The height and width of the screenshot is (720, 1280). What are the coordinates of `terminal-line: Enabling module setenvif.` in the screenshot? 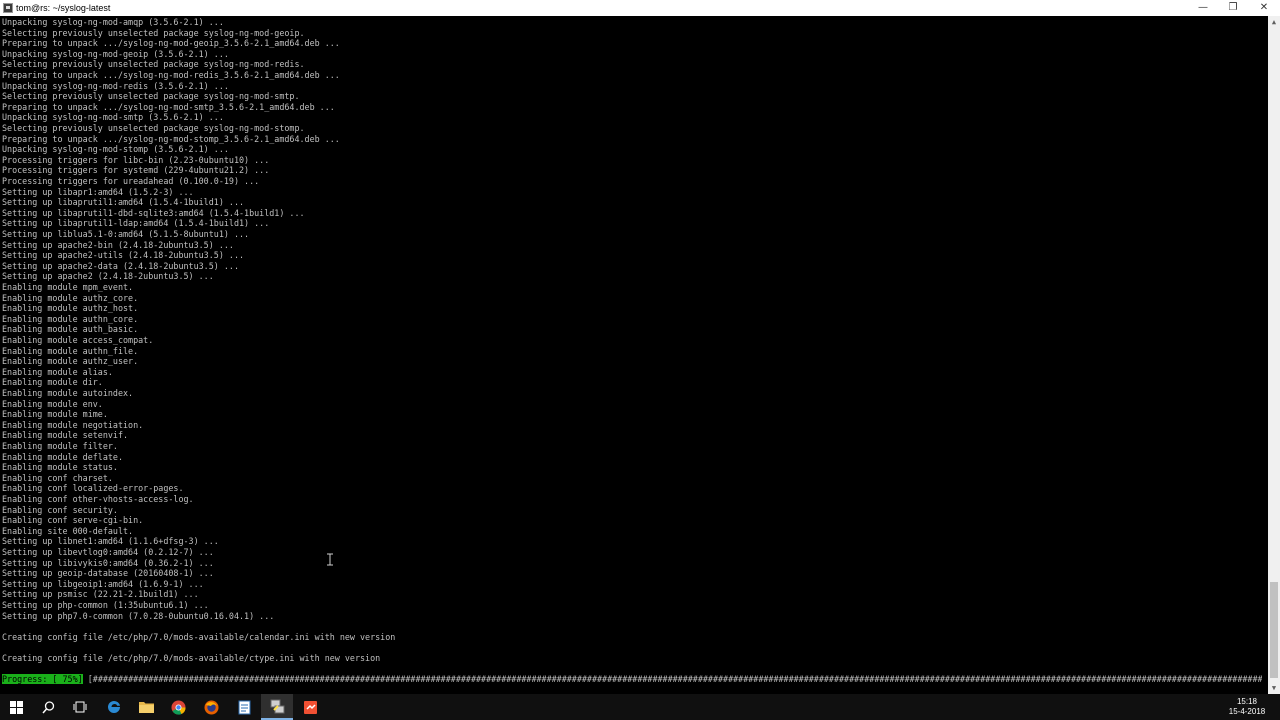 It's located at (65, 435).